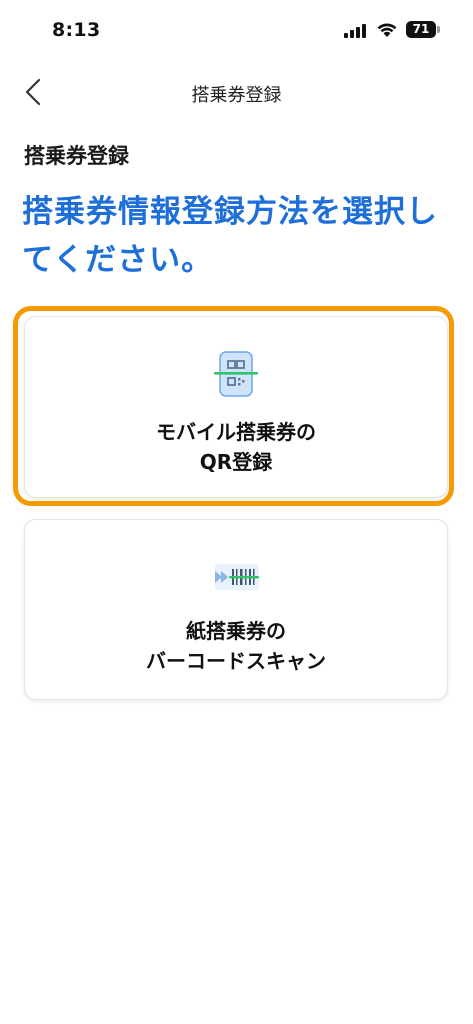 Image resolution: width=473 pixels, height=1024 pixels. Describe the element at coordinates (230, 212) in the screenshot. I see `main-heading-line1: 搭乗券情報登録方法を選択し` at that location.